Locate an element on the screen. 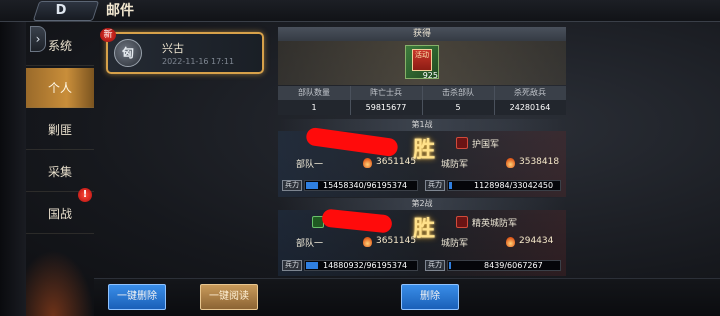 Image resolution: width=720 pixels, height=316 pixels. page-title: 邮件 is located at coordinates (120, 11).